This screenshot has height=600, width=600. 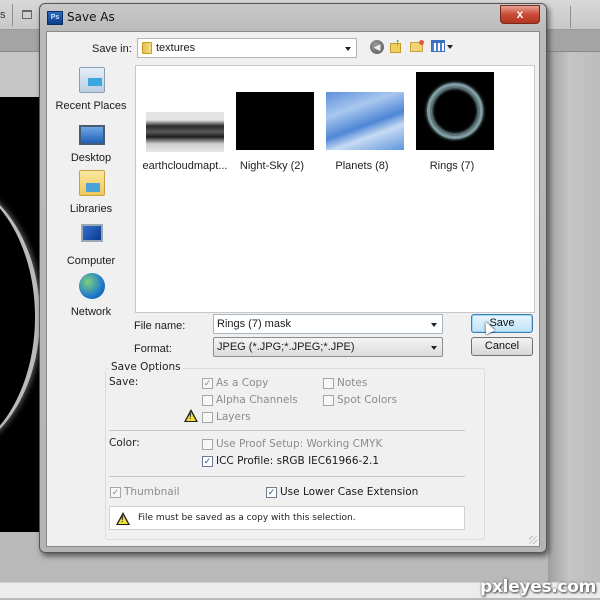 I want to click on format-value: JPEG (*.JPG;*.JPEG;*.JPE), so click(x=286, y=347).